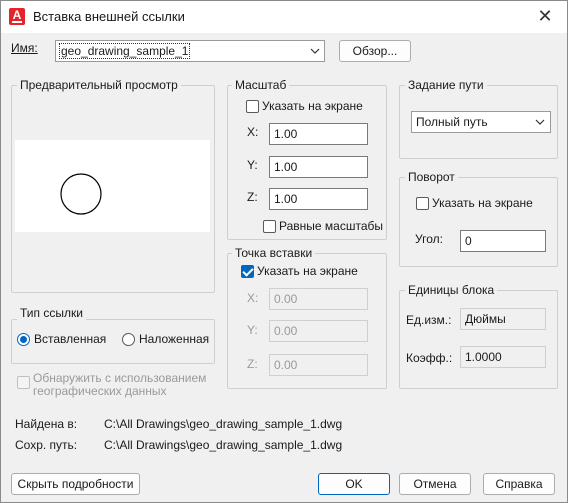  What do you see at coordinates (446, 85) in the screenshot?
I see `path-type-title: Задание пути` at bounding box center [446, 85].